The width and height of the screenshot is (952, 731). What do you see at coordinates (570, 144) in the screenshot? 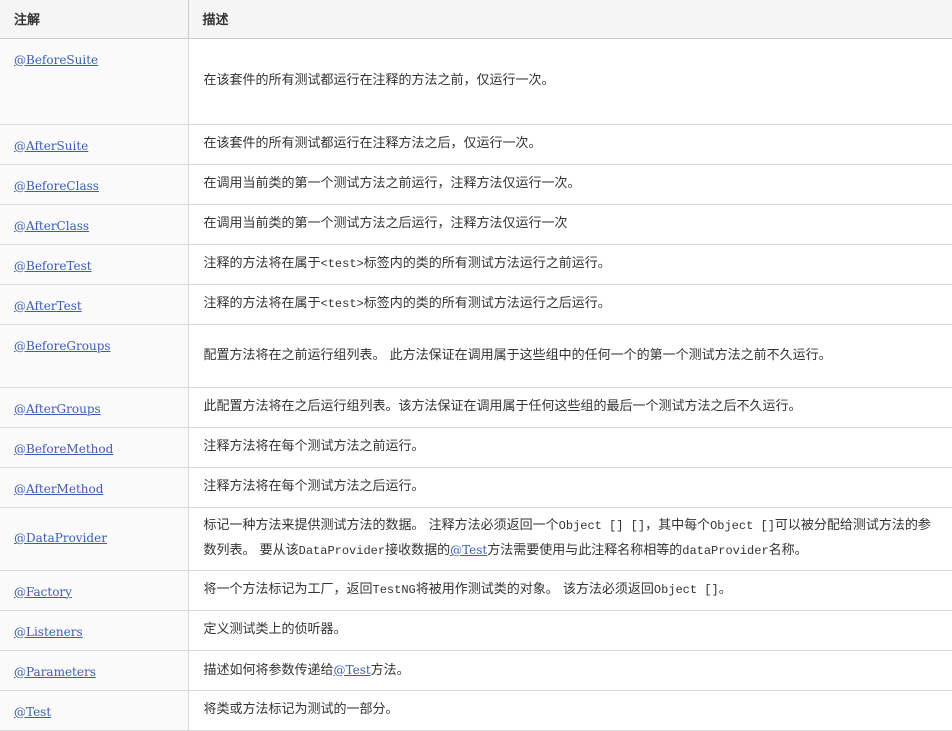
I see `description-cell: 在该套件的所有测试都运行在注释方法之后，仅运行一次。` at bounding box center [570, 144].